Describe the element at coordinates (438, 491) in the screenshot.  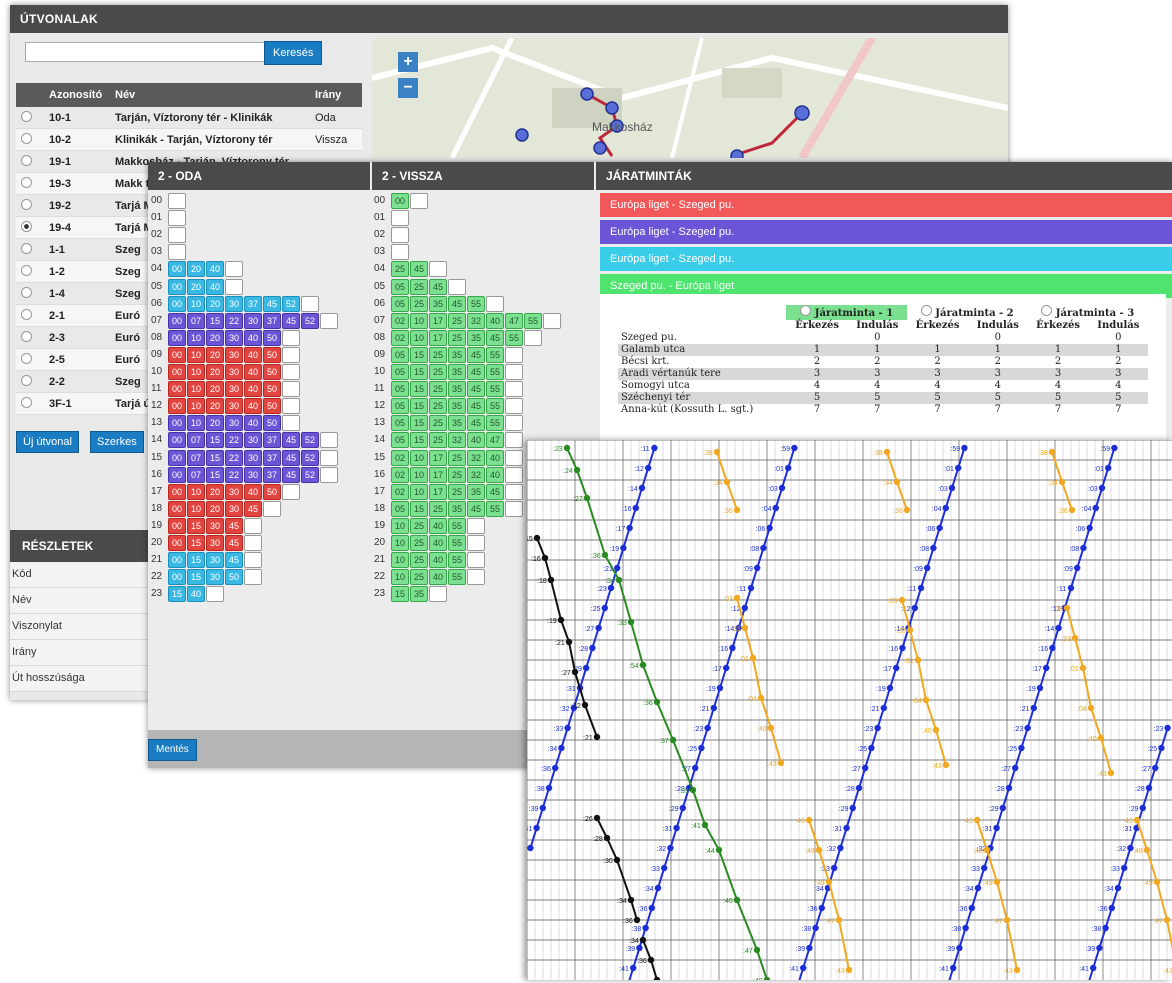
I see `minute-cell: 17` at that location.